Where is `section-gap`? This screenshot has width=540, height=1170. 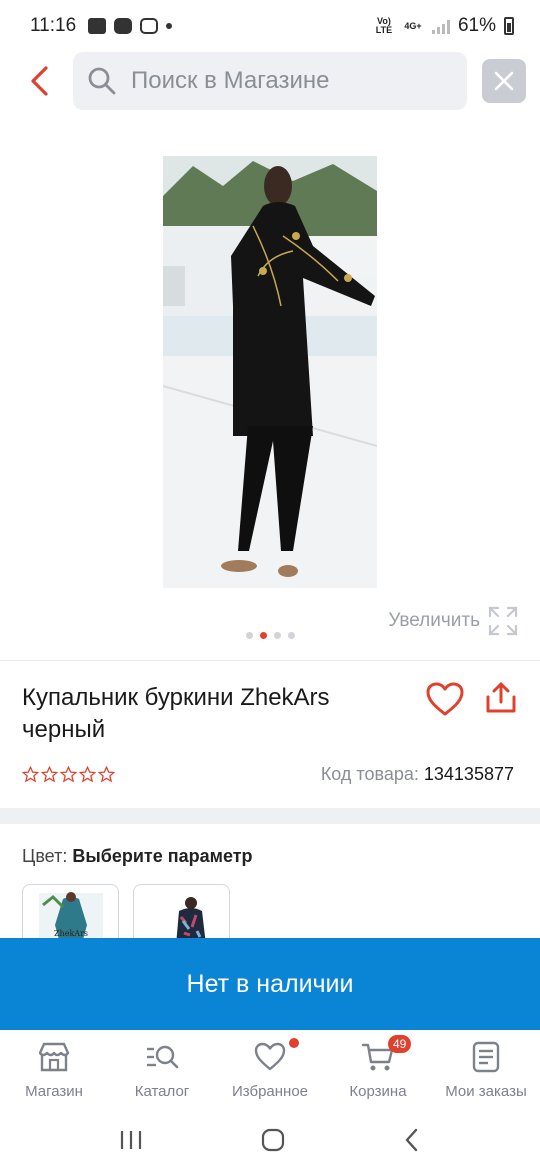 section-gap is located at coordinates (270, 816).